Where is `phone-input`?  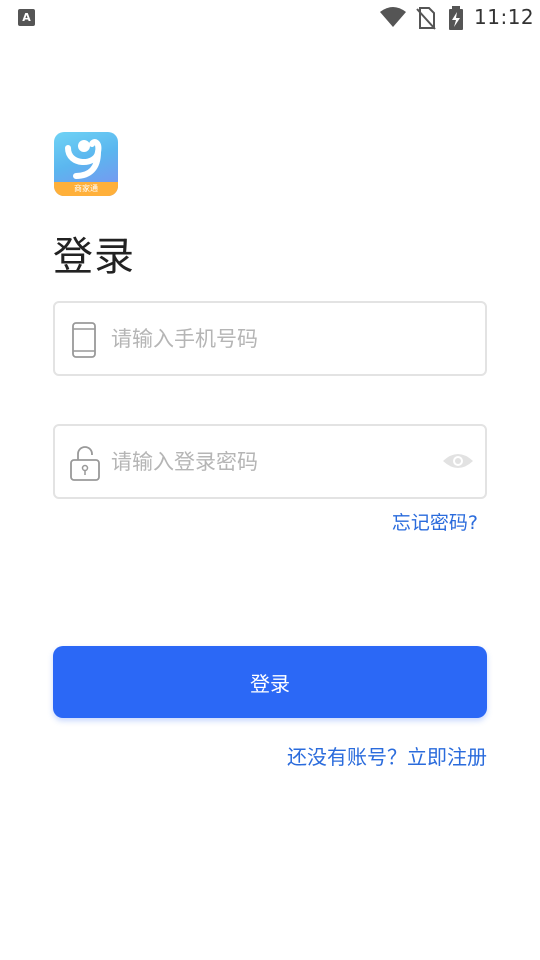
phone-input is located at coordinates (271, 339).